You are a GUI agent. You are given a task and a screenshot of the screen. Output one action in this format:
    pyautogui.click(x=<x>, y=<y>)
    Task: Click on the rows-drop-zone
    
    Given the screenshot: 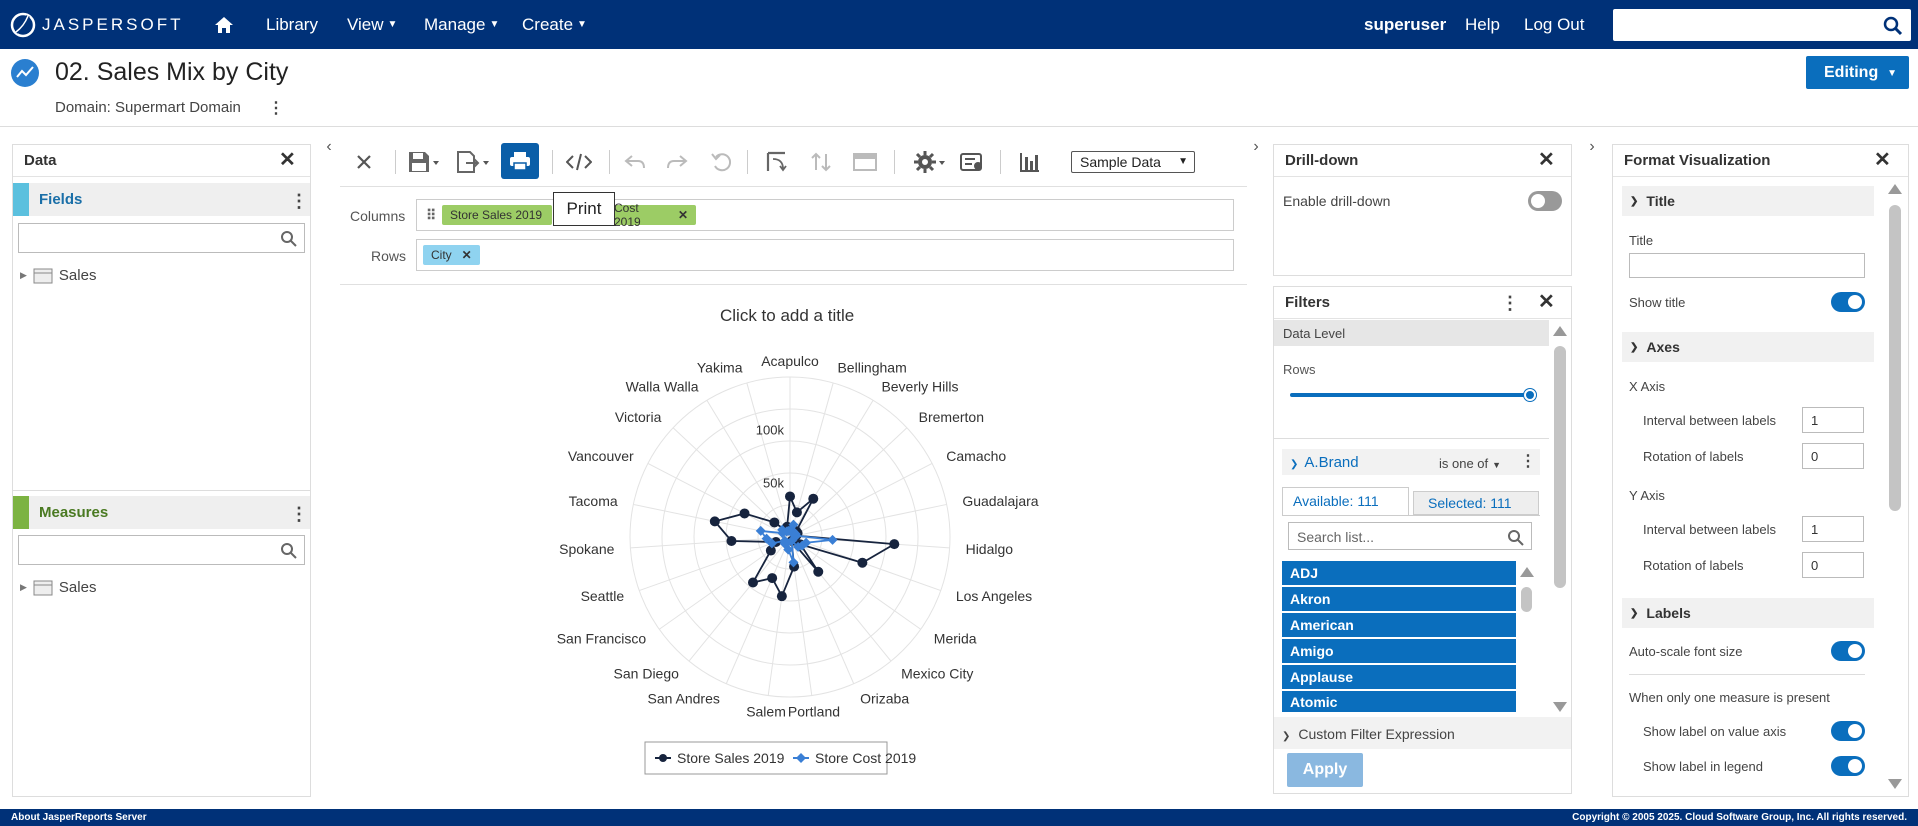 What is the action you would take?
    pyautogui.click(x=825, y=255)
    